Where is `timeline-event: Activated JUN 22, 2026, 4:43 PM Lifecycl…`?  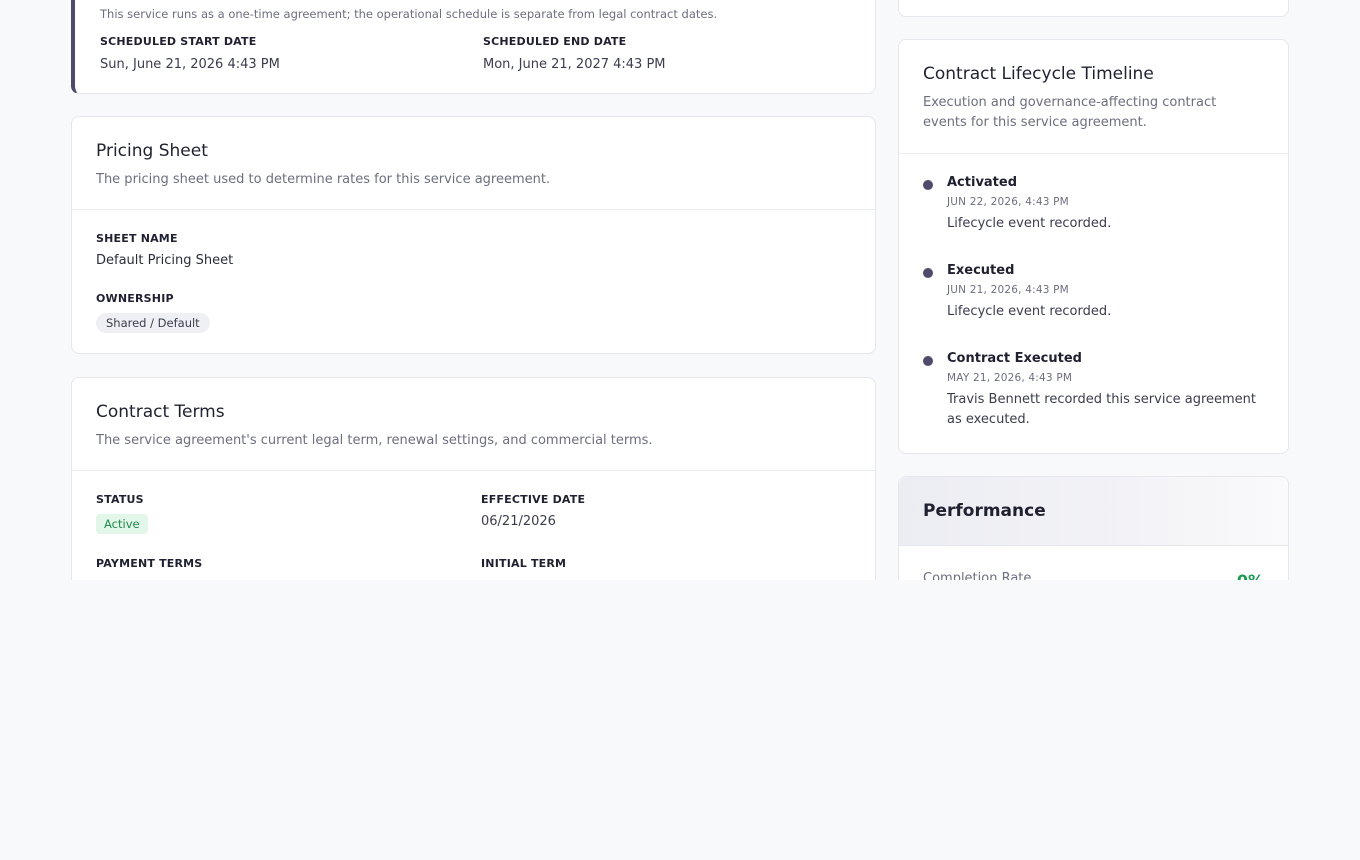 timeline-event: Activated JUN 22, 2026, 4:43 PM Lifecycl… is located at coordinates (1093, 204).